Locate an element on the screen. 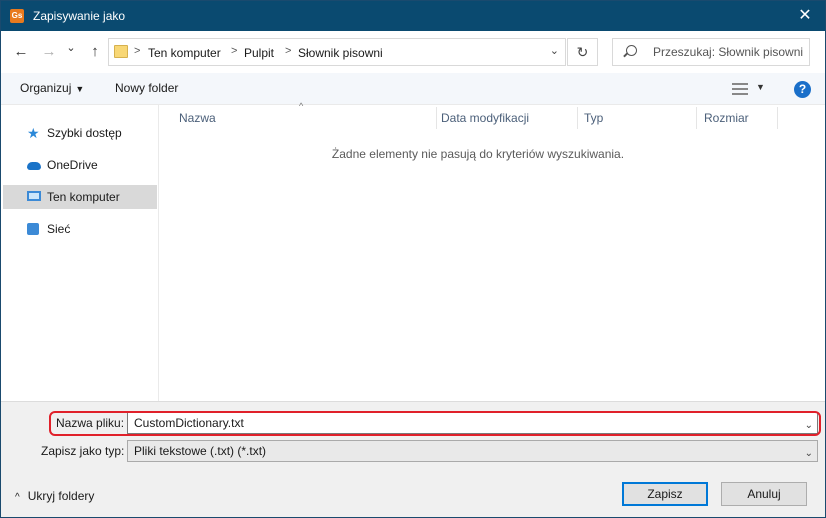  sidebar-item-label: Szybki dostęp is located at coordinates (84, 133).